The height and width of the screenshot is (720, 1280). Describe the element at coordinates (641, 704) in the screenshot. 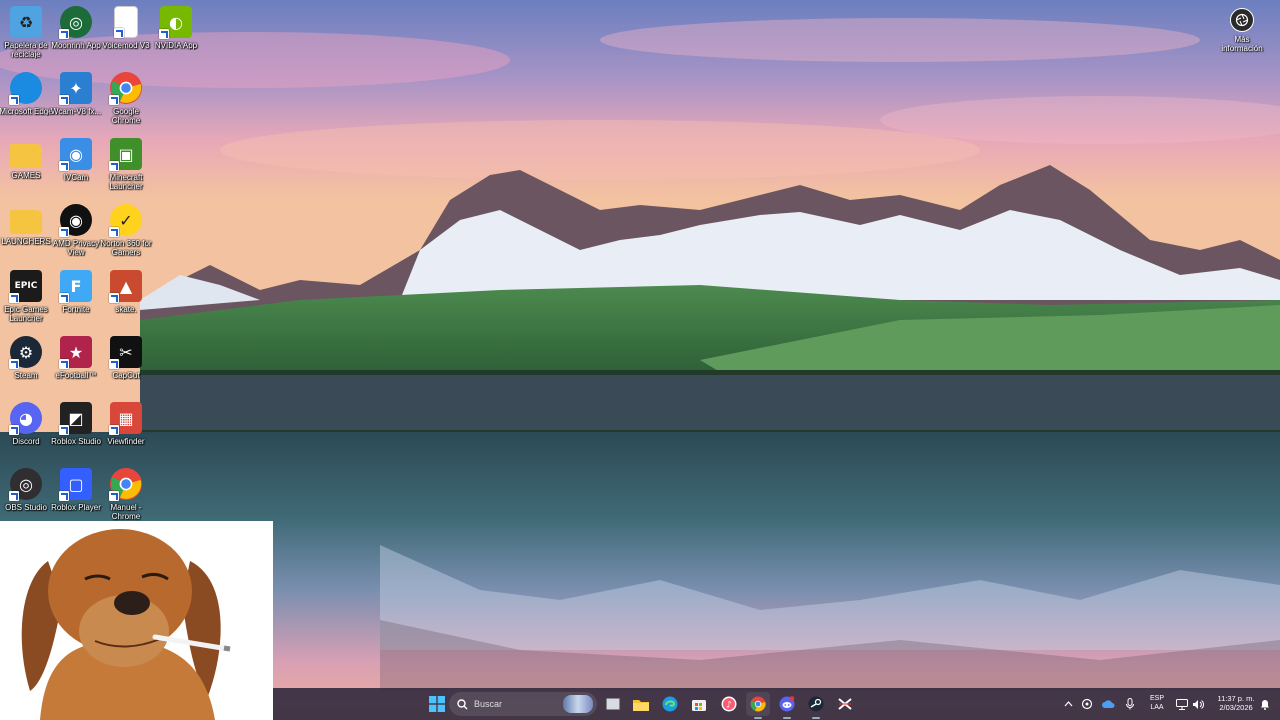

I see `file-explorer-icon` at that location.